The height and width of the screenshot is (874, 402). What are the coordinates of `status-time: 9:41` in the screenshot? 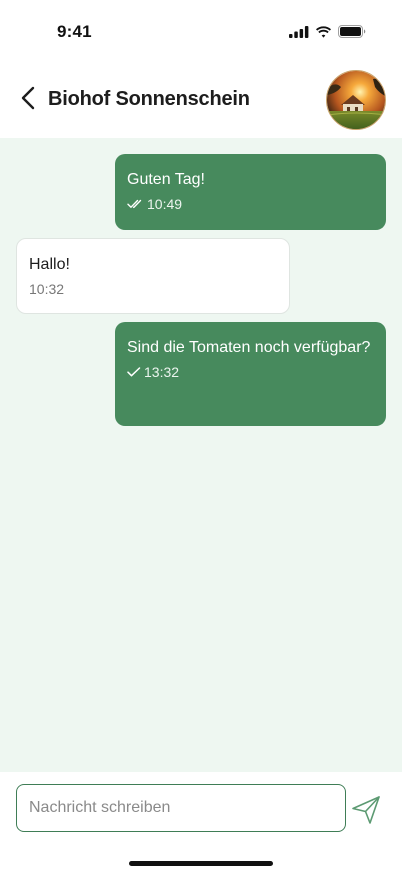 It's located at (74, 31).